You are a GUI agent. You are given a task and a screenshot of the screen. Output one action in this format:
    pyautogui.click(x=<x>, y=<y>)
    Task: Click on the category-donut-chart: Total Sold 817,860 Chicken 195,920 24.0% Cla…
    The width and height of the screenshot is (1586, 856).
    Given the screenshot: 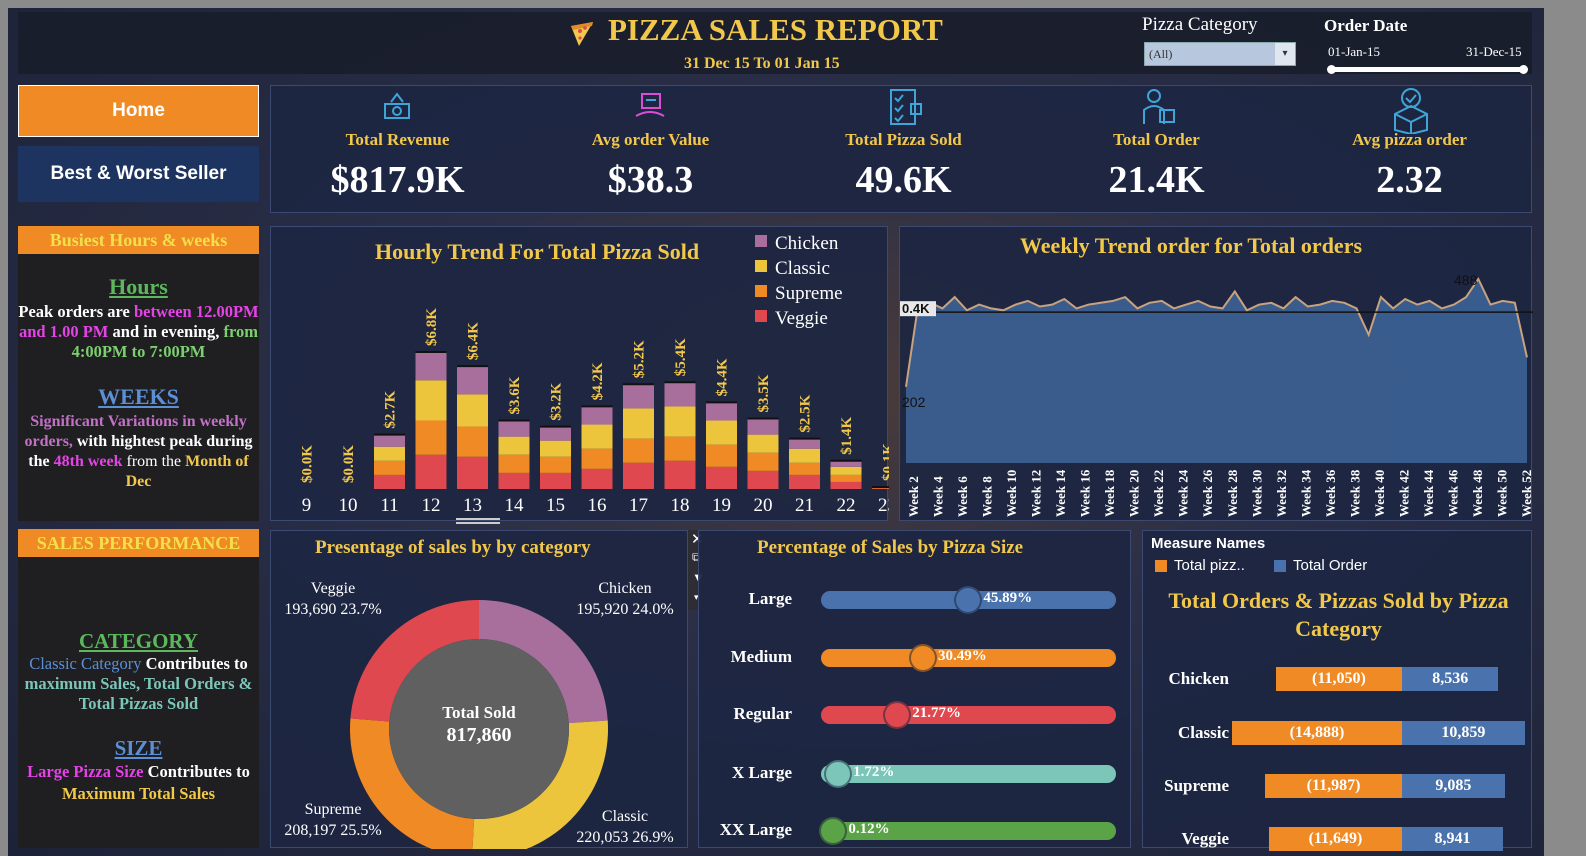 What is the action you would take?
    pyautogui.click(x=480, y=690)
    